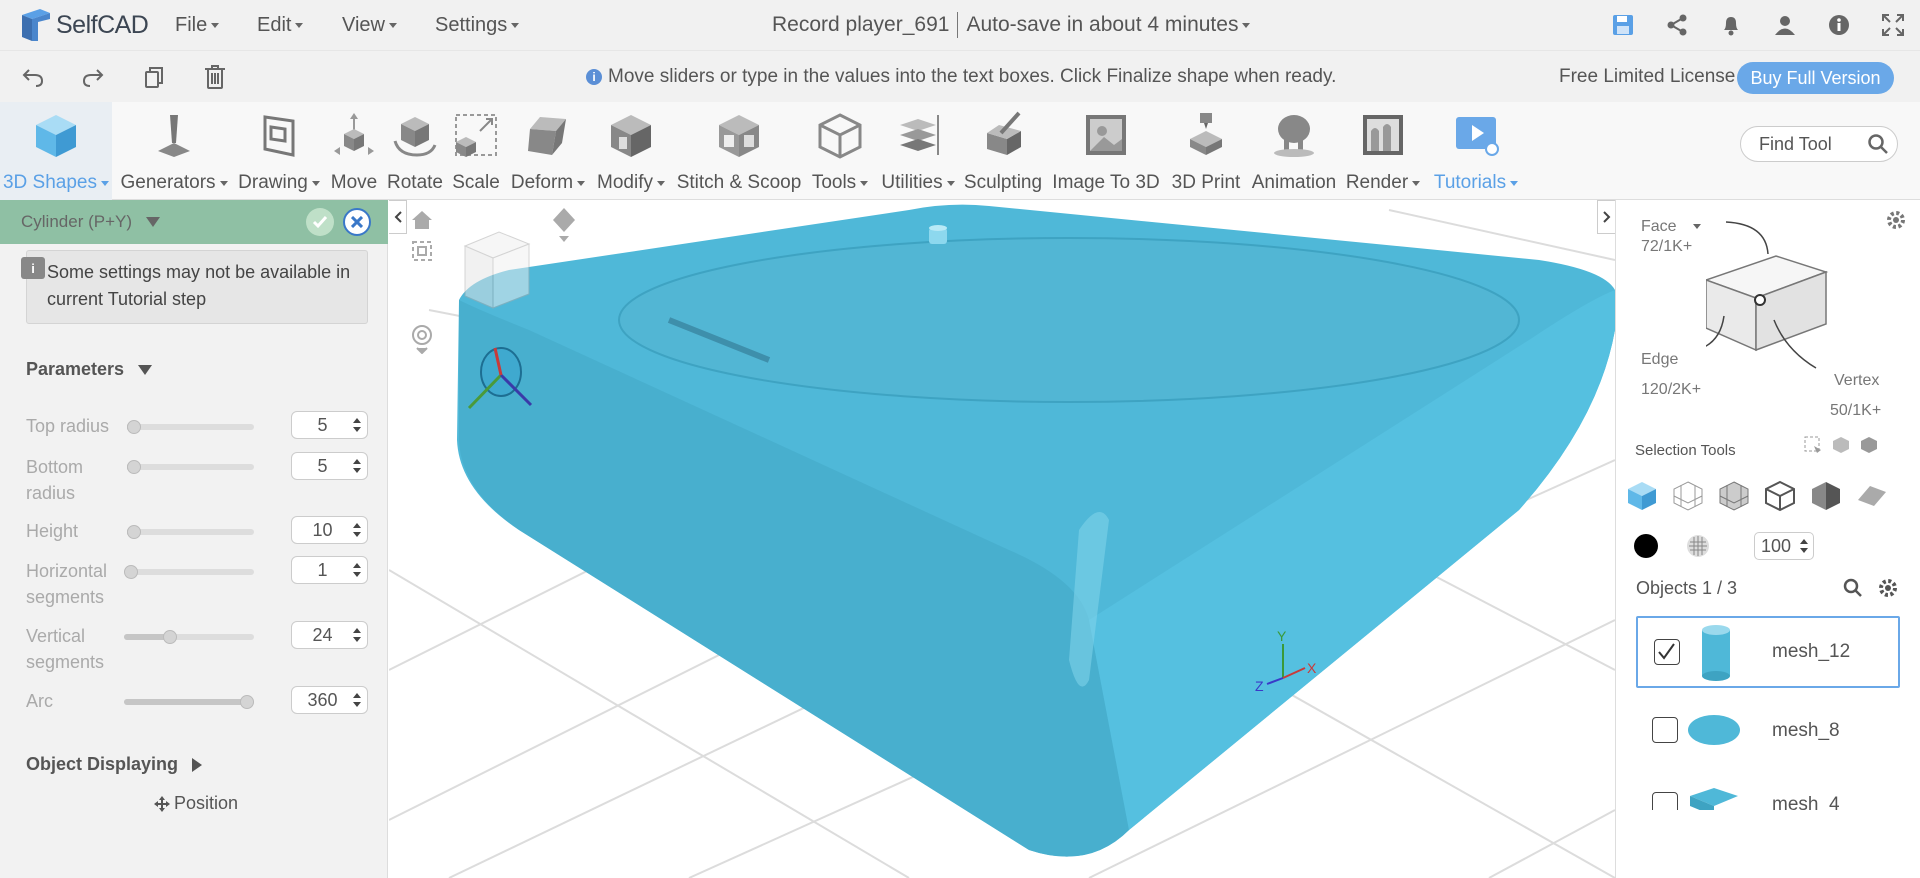  What do you see at coordinates (1784, 546) in the screenshot?
I see `opacity-input: 100` at bounding box center [1784, 546].